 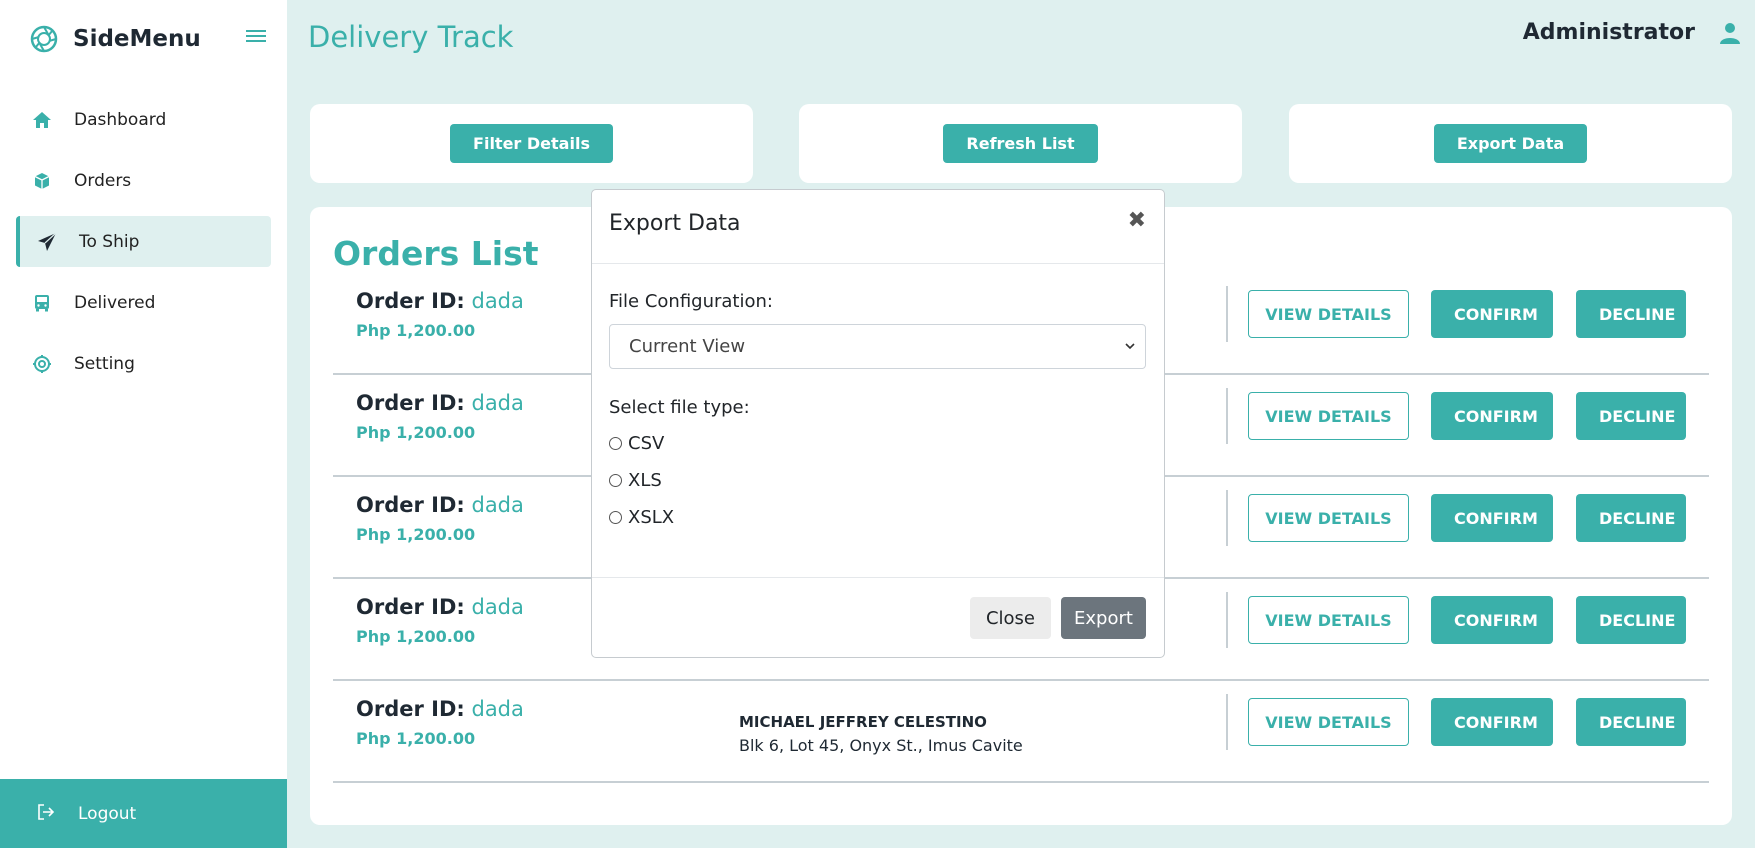 What do you see at coordinates (257, 36) in the screenshot?
I see `menu-toggle-icon` at bounding box center [257, 36].